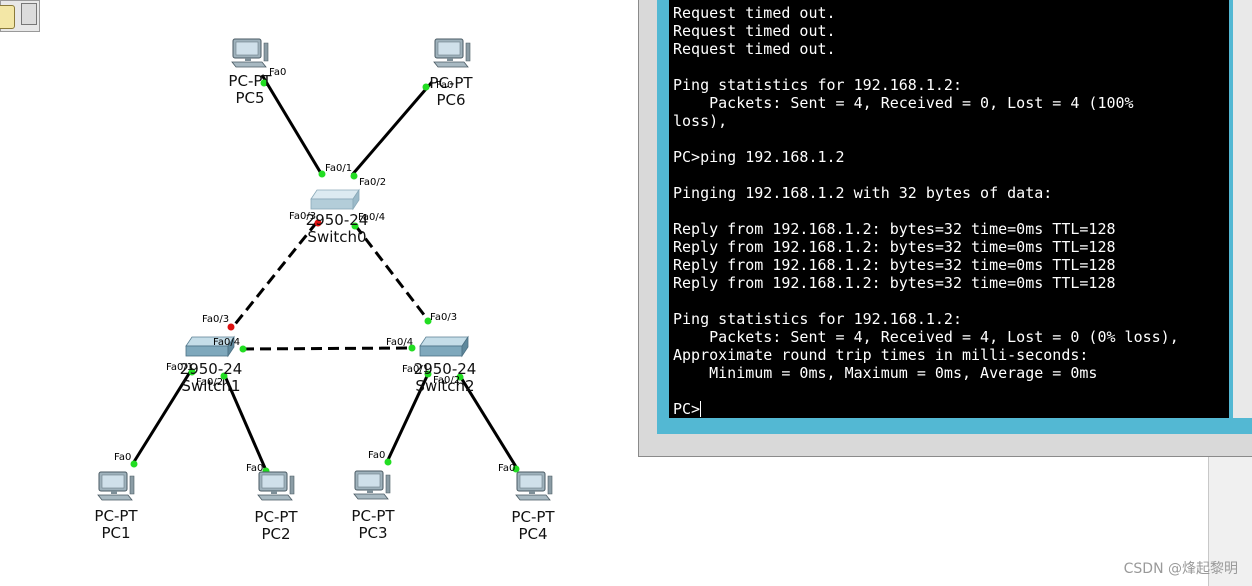  I want to click on pc5-name: PC5, so click(250, 98).